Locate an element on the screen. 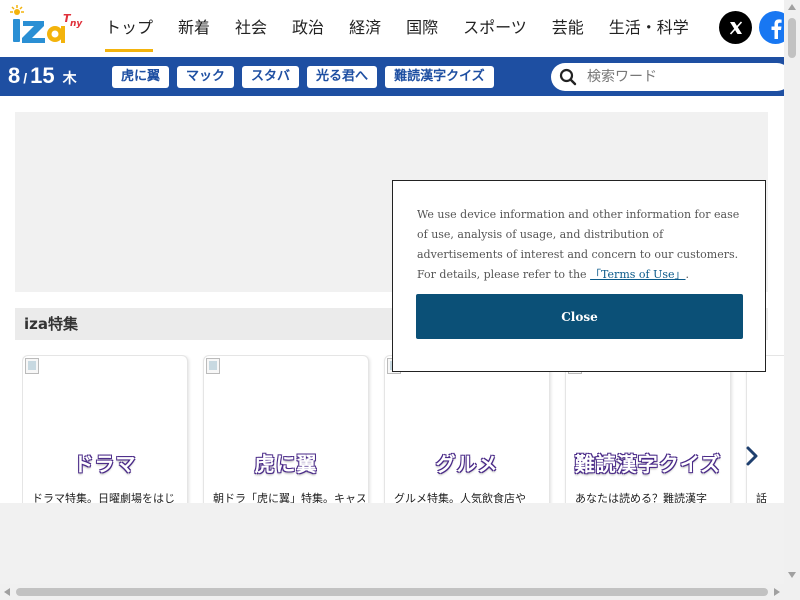 The image size is (800, 600). nav-item-society: 社会 is located at coordinates (251, 28).